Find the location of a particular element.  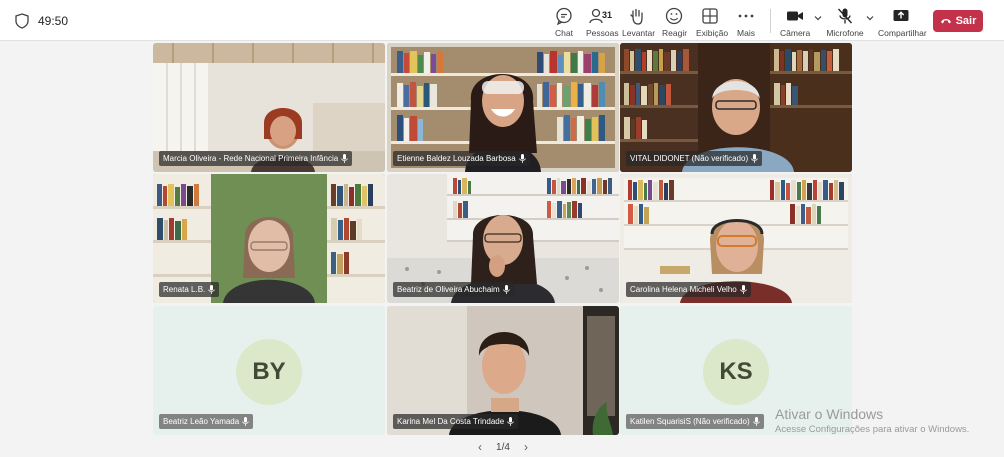

leave-label: Sair is located at coordinates (966, 21).